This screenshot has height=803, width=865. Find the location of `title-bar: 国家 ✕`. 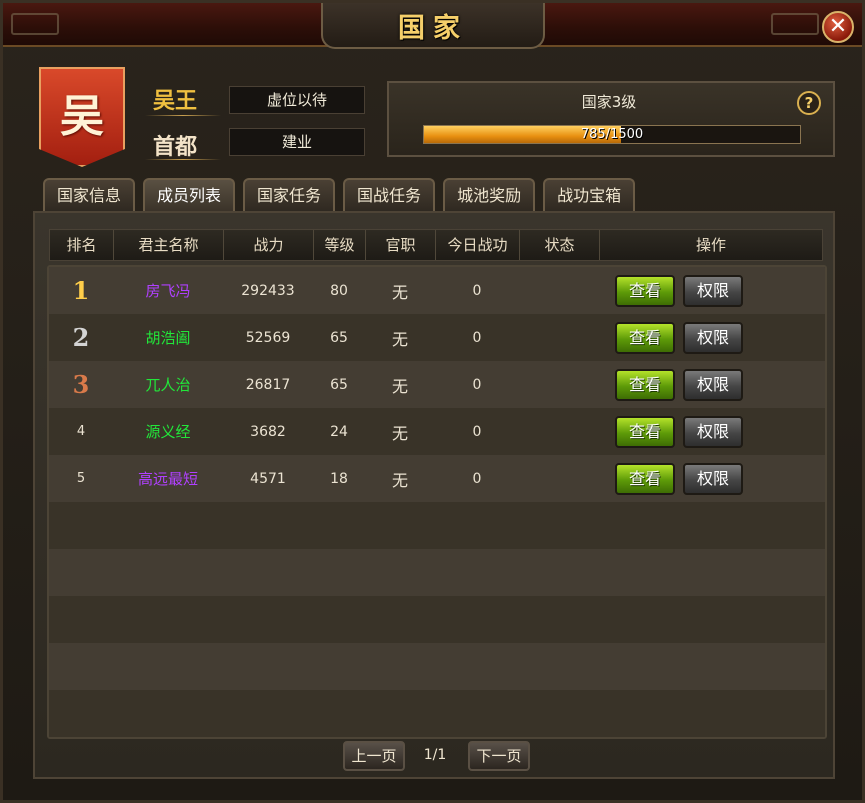

title-bar: 国家 ✕ is located at coordinates (432, 26).